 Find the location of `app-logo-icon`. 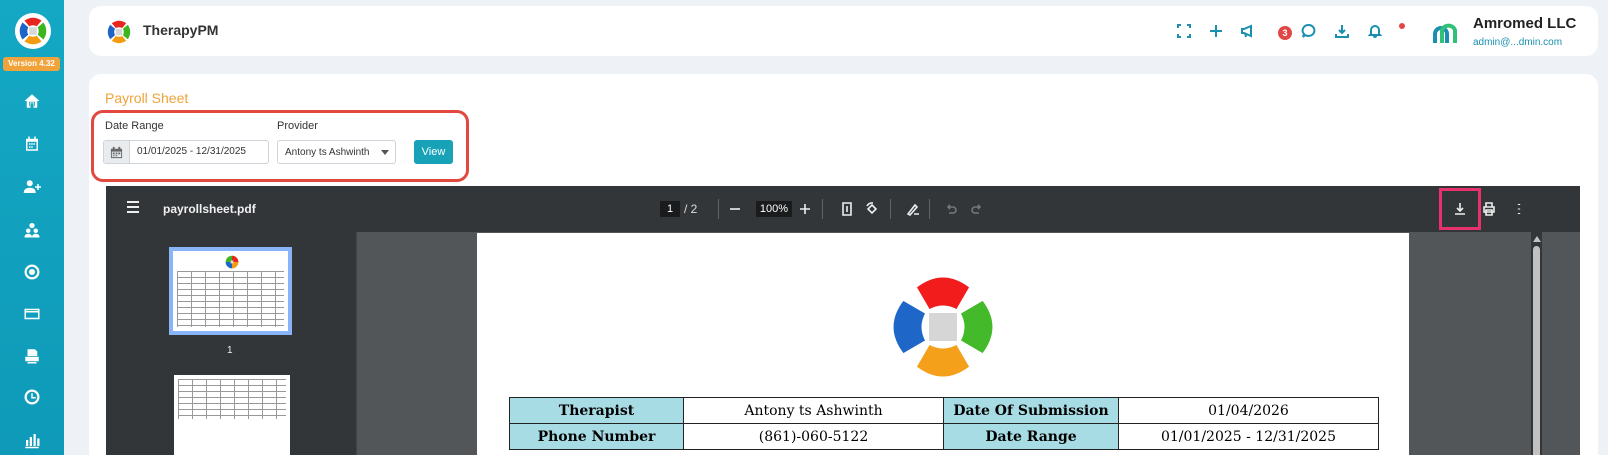

app-logo-icon is located at coordinates (33, 31).